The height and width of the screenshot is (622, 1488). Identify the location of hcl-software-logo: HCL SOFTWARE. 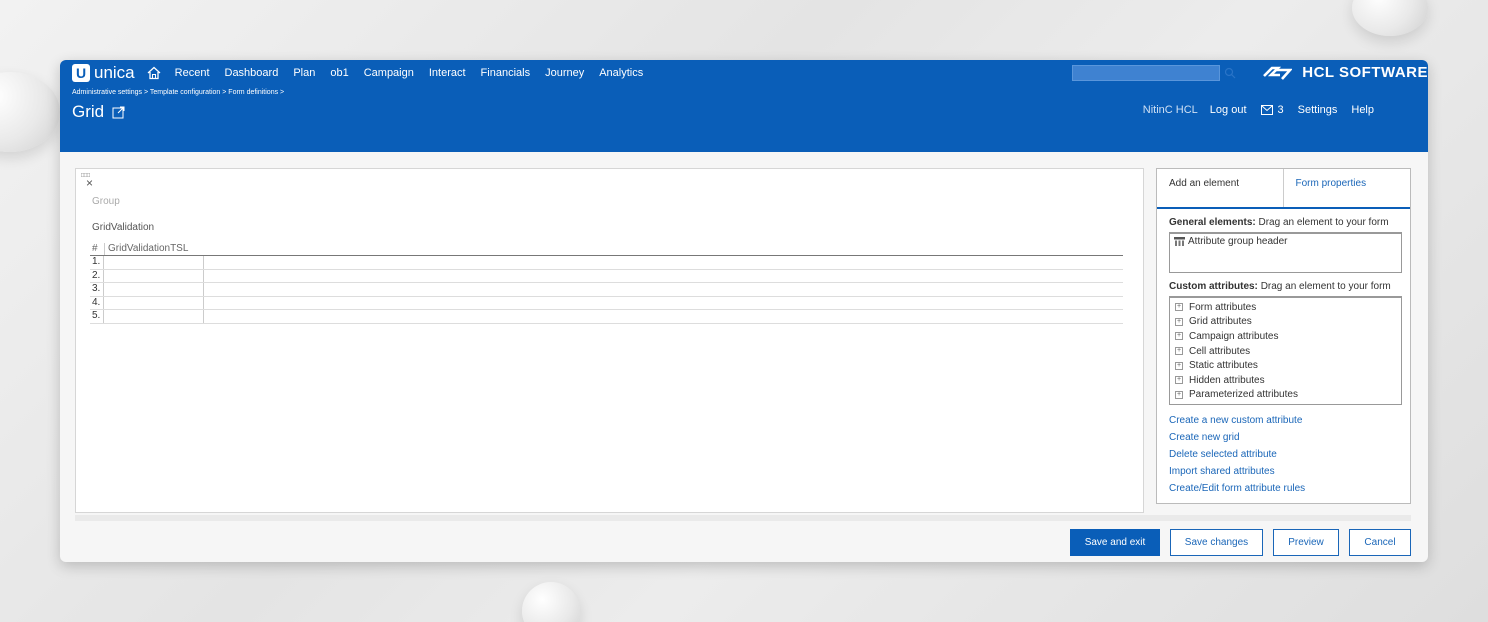
(1345, 72).